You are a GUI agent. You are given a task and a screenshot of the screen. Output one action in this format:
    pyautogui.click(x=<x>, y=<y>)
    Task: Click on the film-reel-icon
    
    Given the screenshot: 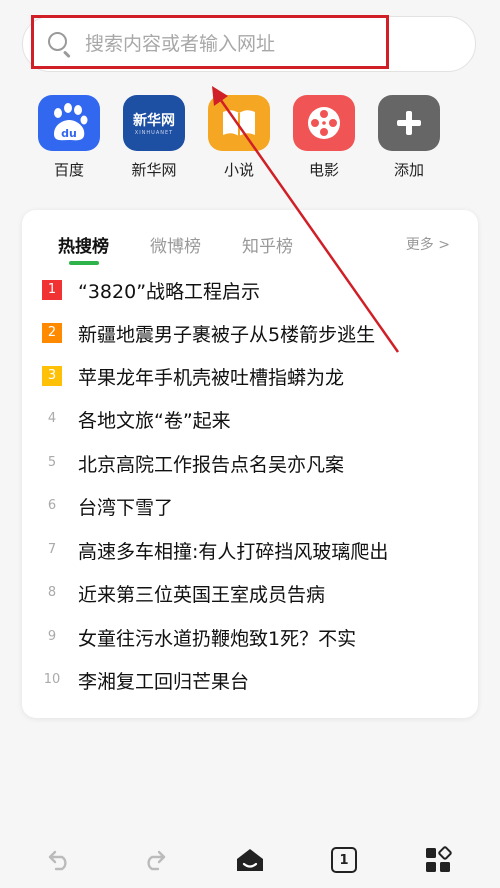 What is the action you would take?
    pyautogui.click(x=324, y=123)
    